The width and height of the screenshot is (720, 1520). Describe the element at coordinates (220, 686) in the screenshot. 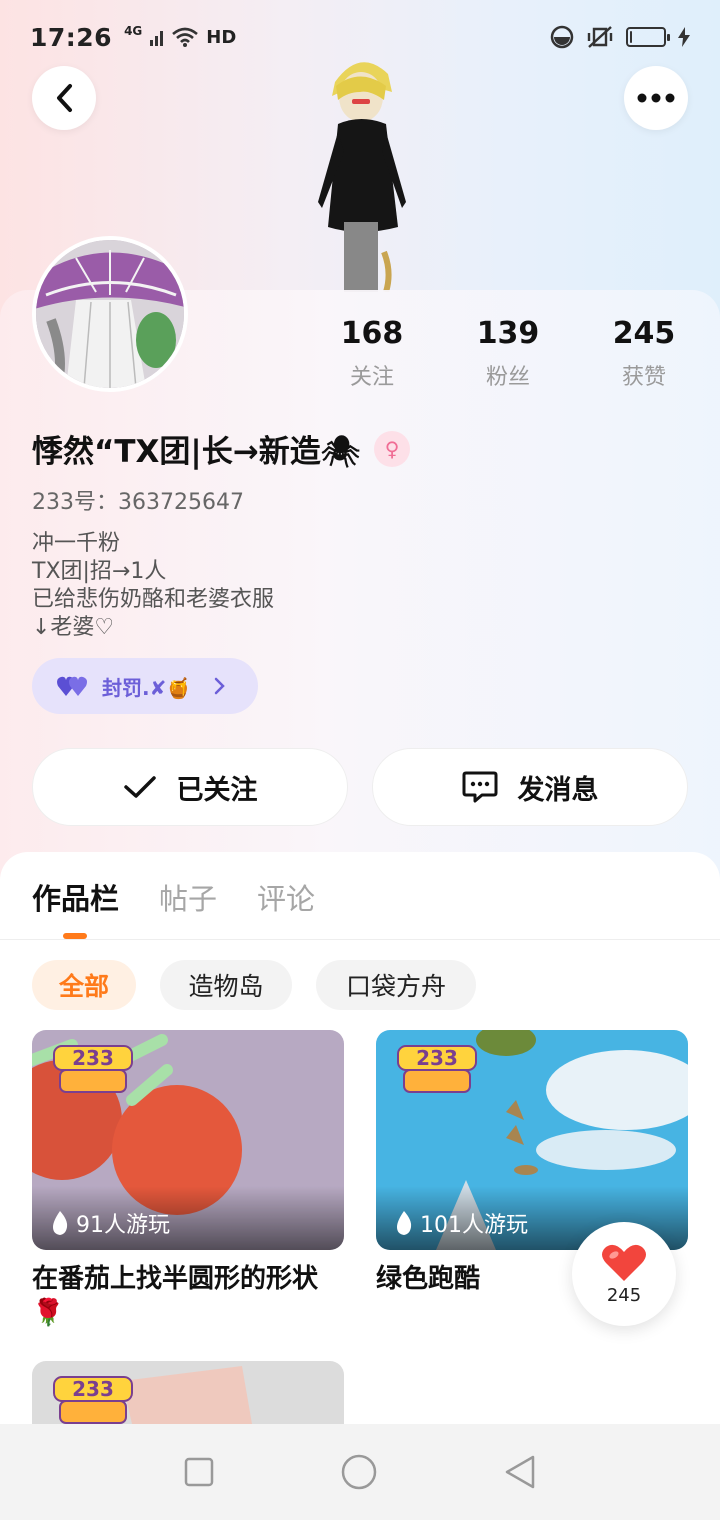

I see `chevron-right-icon` at that location.